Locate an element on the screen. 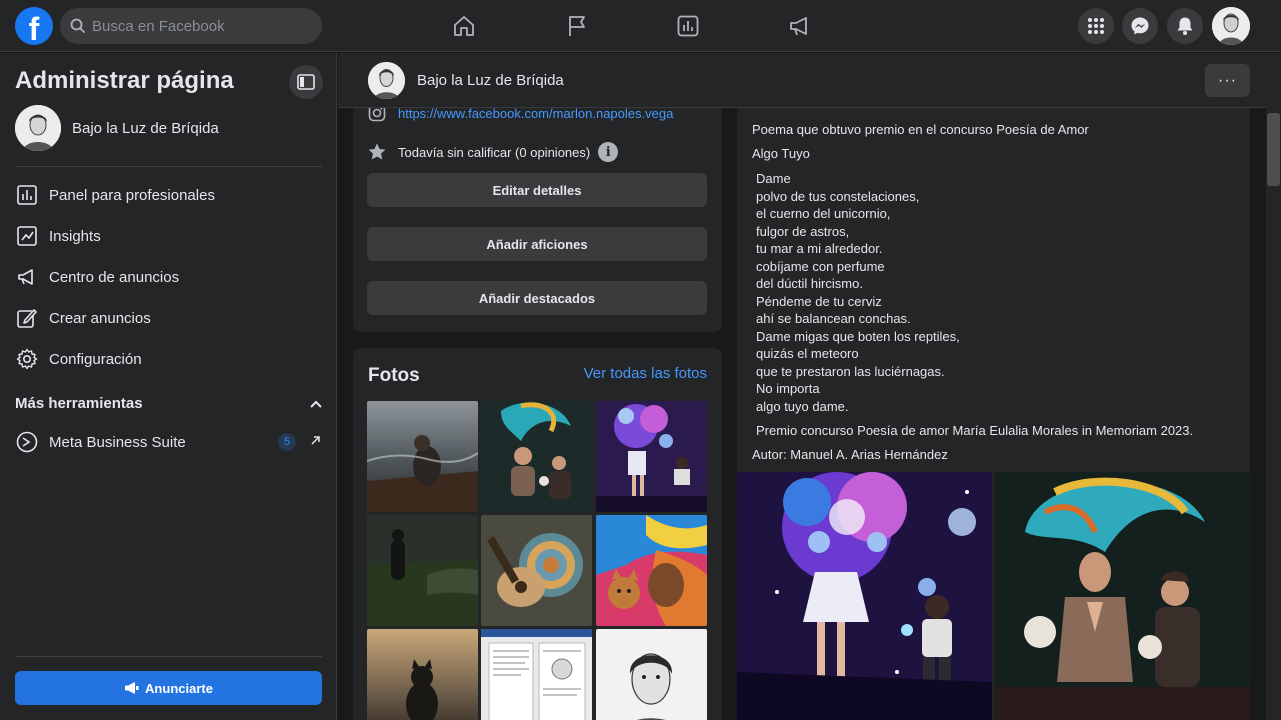 This screenshot has width=1281, height=720. more-options-button: ··· is located at coordinates (1227, 80).